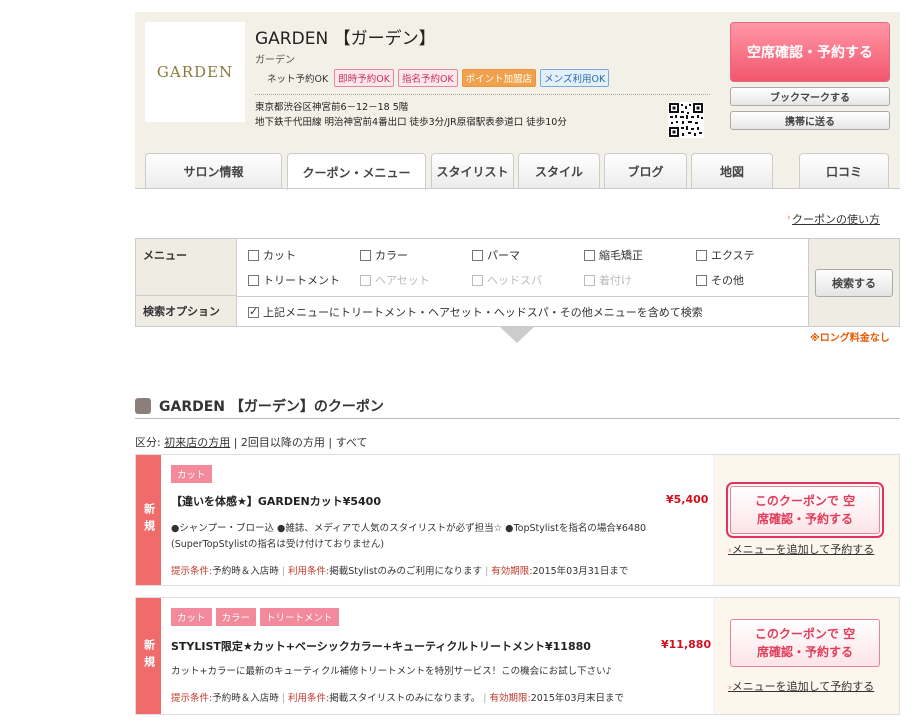  I want to click on coupon-tags: カット, so click(191, 474).